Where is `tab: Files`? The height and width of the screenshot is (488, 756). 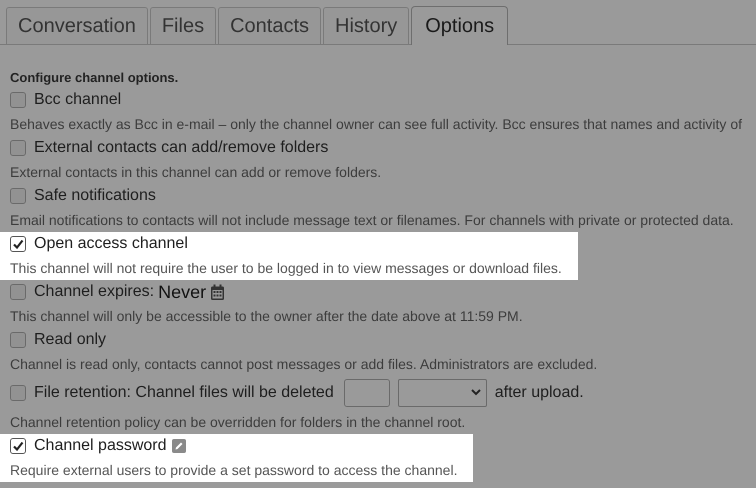 tab: Files is located at coordinates (183, 25).